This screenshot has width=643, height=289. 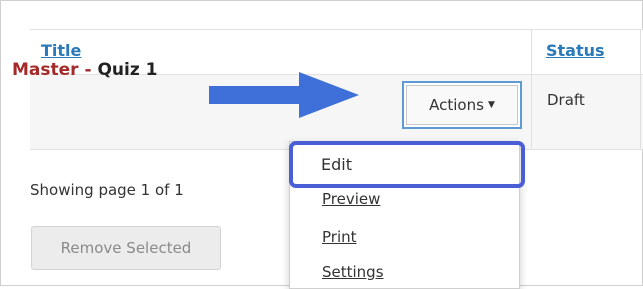 I want to click on quiz-title: Master - Quiz 1, so click(x=84, y=70).